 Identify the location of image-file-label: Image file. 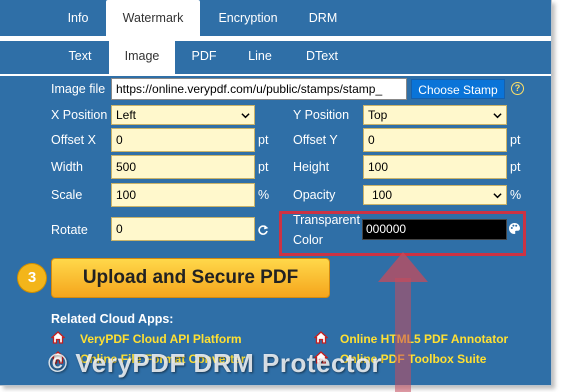
(78, 89).